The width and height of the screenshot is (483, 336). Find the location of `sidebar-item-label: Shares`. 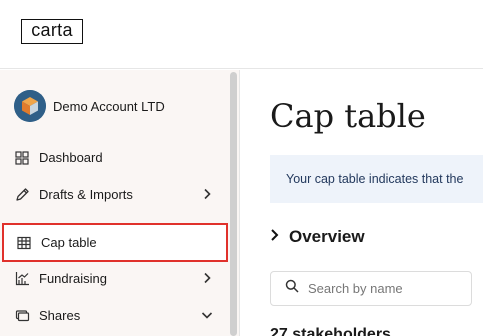

sidebar-item-label: Shares is located at coordinates (60, 315).